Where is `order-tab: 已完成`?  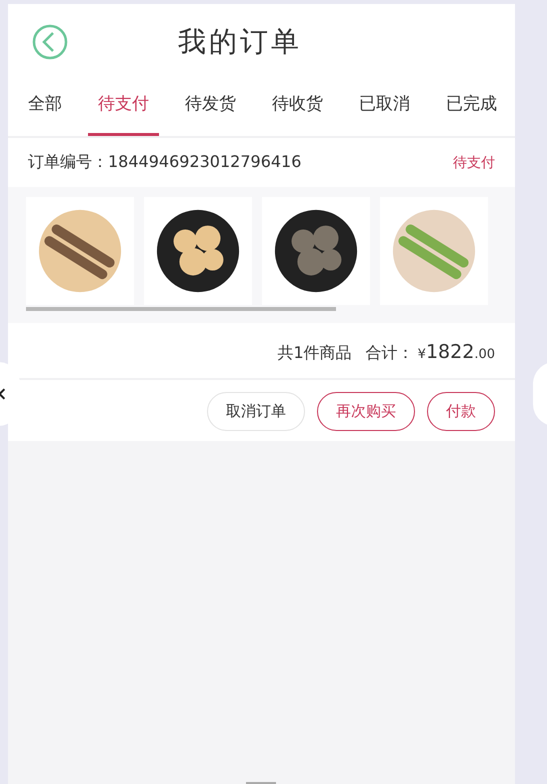
order-tab: 已完成 is located at coordinates (471, 108).